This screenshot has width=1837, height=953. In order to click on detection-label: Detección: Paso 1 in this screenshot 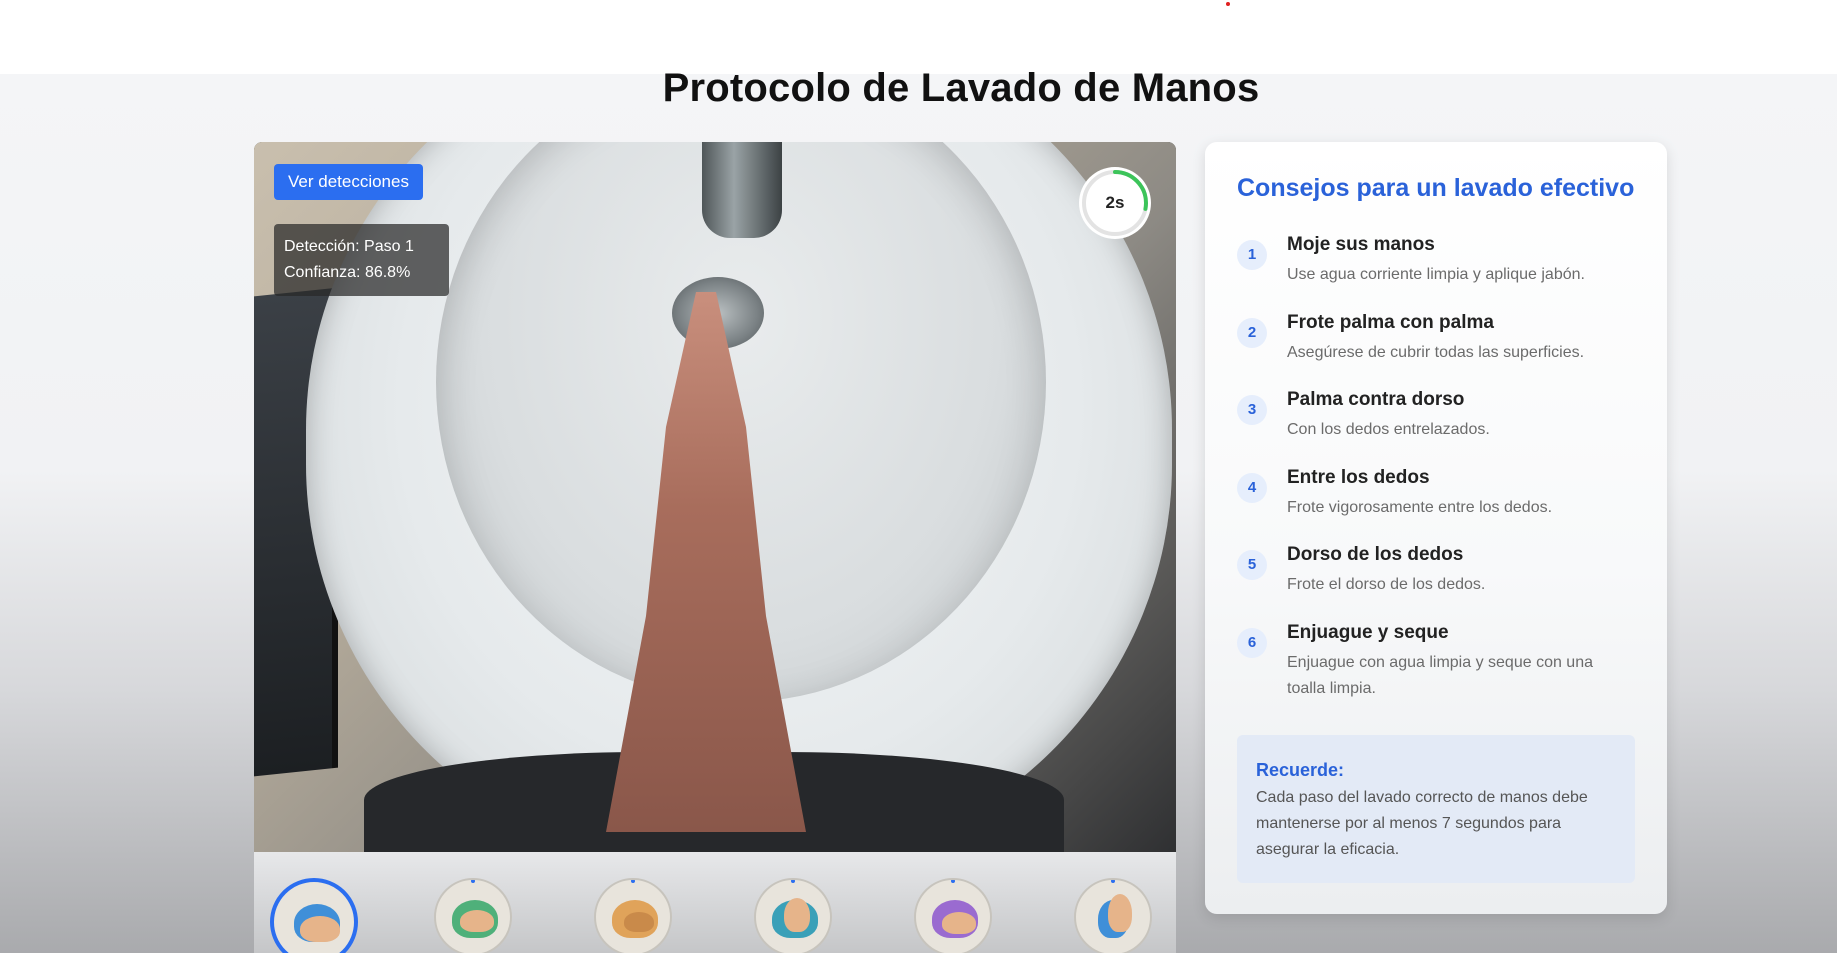, I will do `click(349, 246)`.